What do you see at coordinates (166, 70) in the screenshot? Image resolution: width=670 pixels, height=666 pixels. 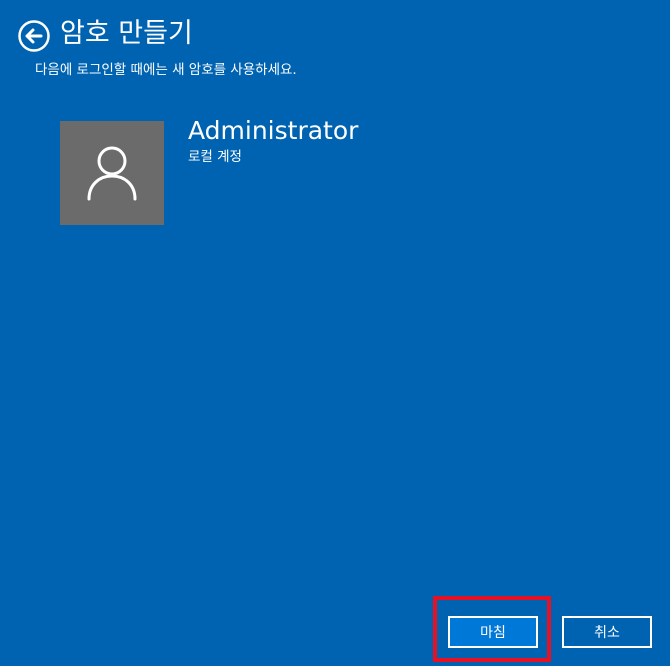 I see `page-subtitle: 다음에 로그인할 때에는 새 암호를 사용하세요.` at bounding box center [166, 70].